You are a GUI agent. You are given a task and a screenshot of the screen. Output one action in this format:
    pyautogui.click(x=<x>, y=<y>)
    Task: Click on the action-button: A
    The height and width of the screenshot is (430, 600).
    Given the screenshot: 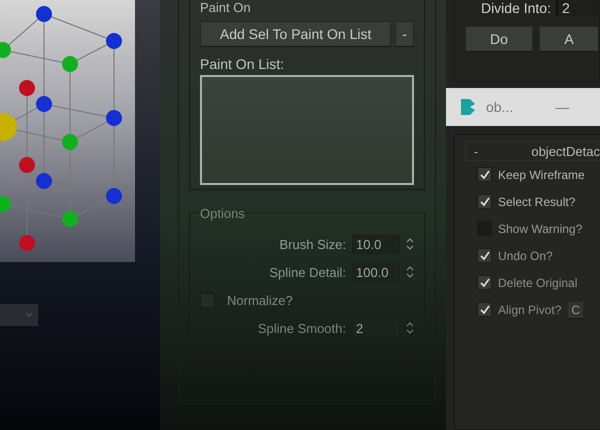 What is the action you would take?
    pyautogui.click(x=569, y=39)
    